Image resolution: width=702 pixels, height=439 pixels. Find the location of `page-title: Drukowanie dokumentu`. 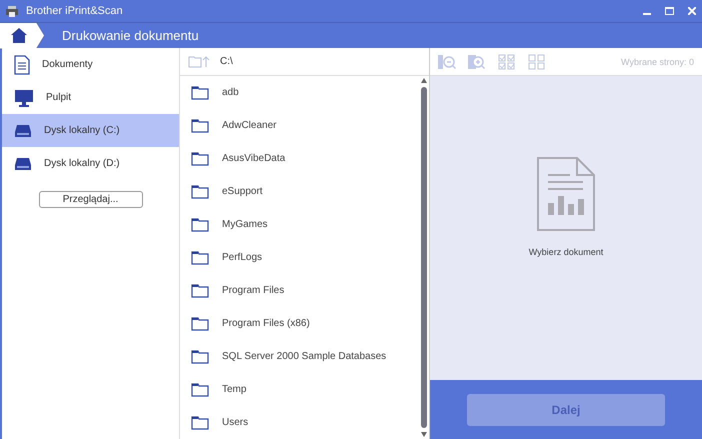

page-title: Drukowanie dokumentu is located at coordinates (130, 35).